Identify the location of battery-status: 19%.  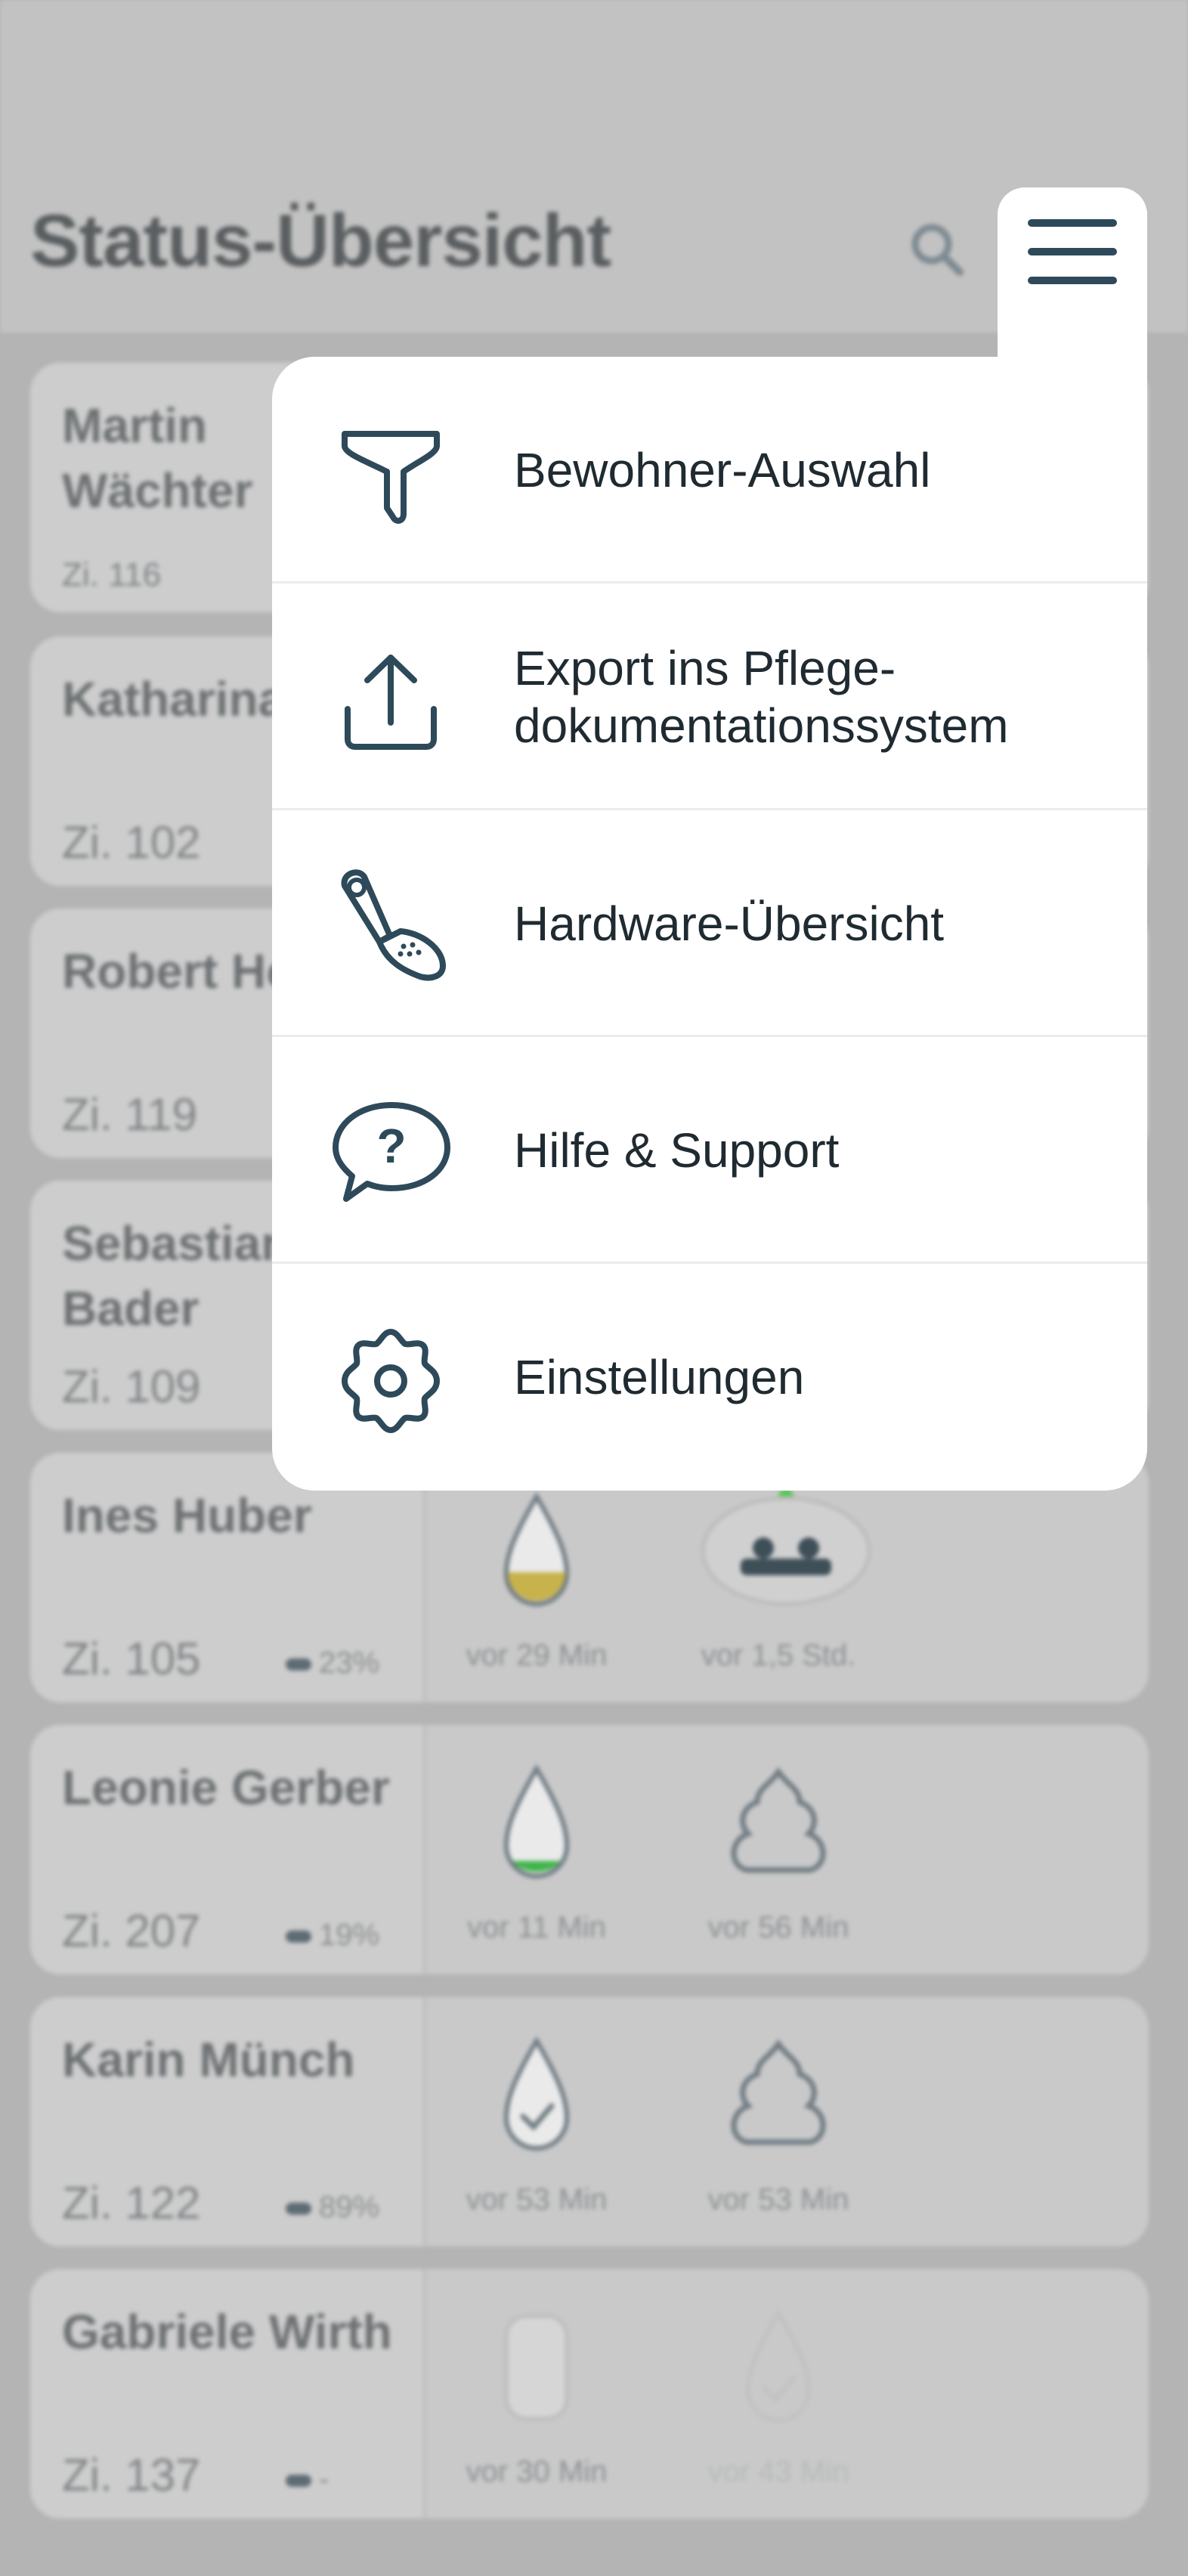
(333, 1935).